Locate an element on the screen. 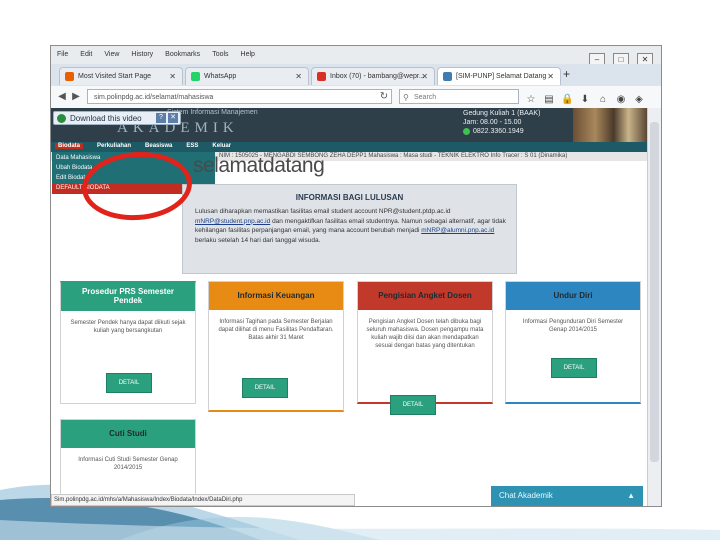 The height and width of the screenshot is (540, 720). tab-start-page: Most Visited Start Page ✕ is located at coordinates (121, 76).